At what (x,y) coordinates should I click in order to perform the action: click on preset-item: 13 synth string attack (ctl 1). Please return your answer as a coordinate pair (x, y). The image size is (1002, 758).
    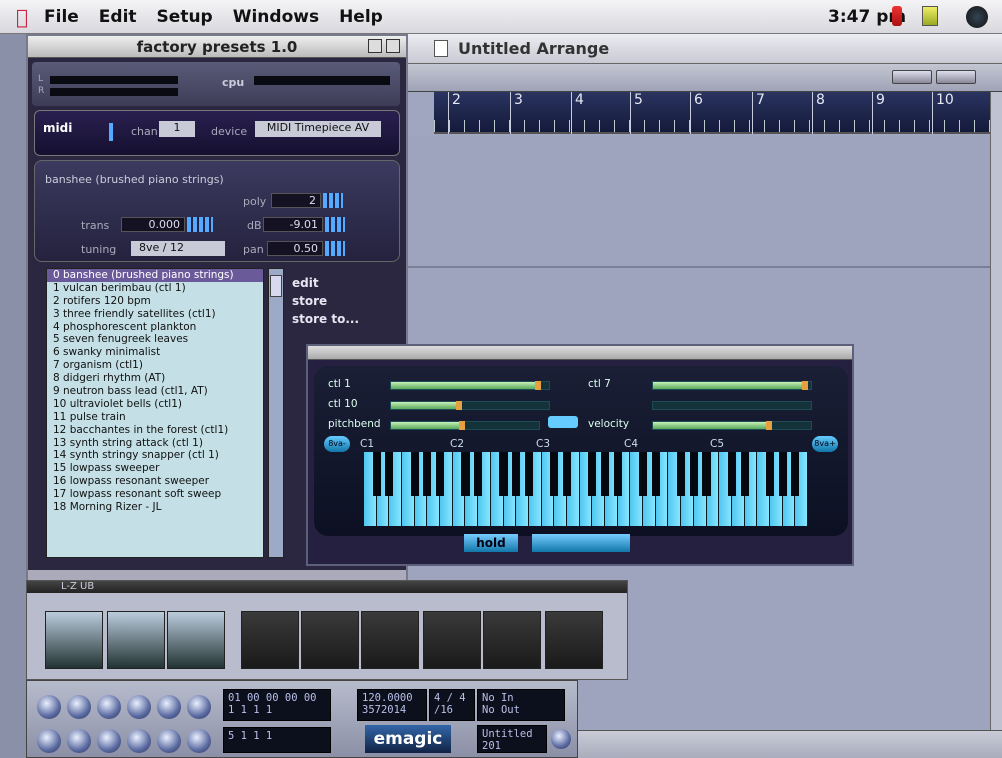
    Looking at the image, I should click on (155, 443).